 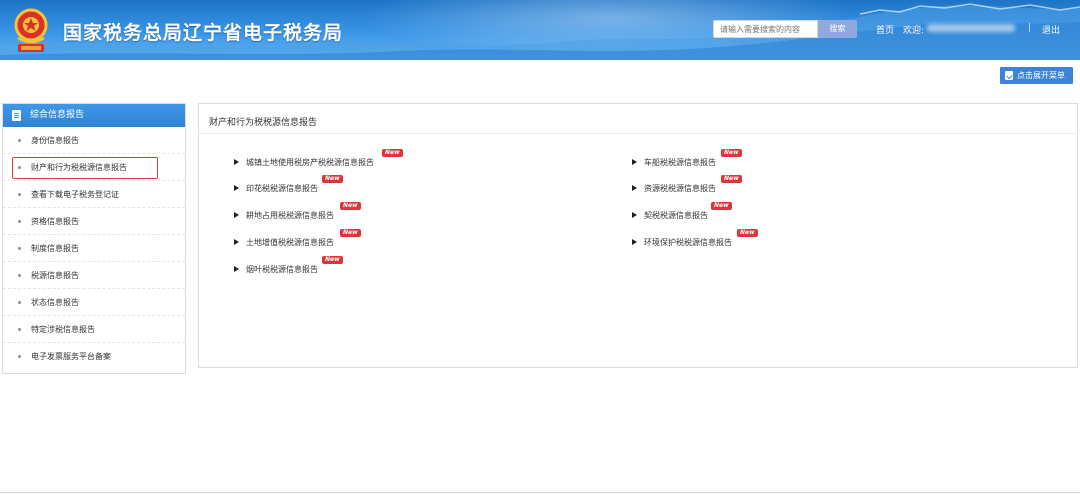 I want to click on sidebar-item-label: 状态信息报告, so click(x=55, y=302).